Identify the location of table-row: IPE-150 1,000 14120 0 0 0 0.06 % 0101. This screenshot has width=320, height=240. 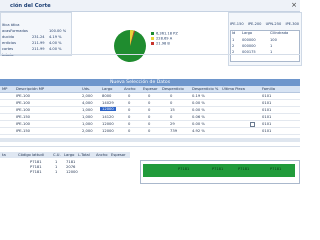
(150, 117).